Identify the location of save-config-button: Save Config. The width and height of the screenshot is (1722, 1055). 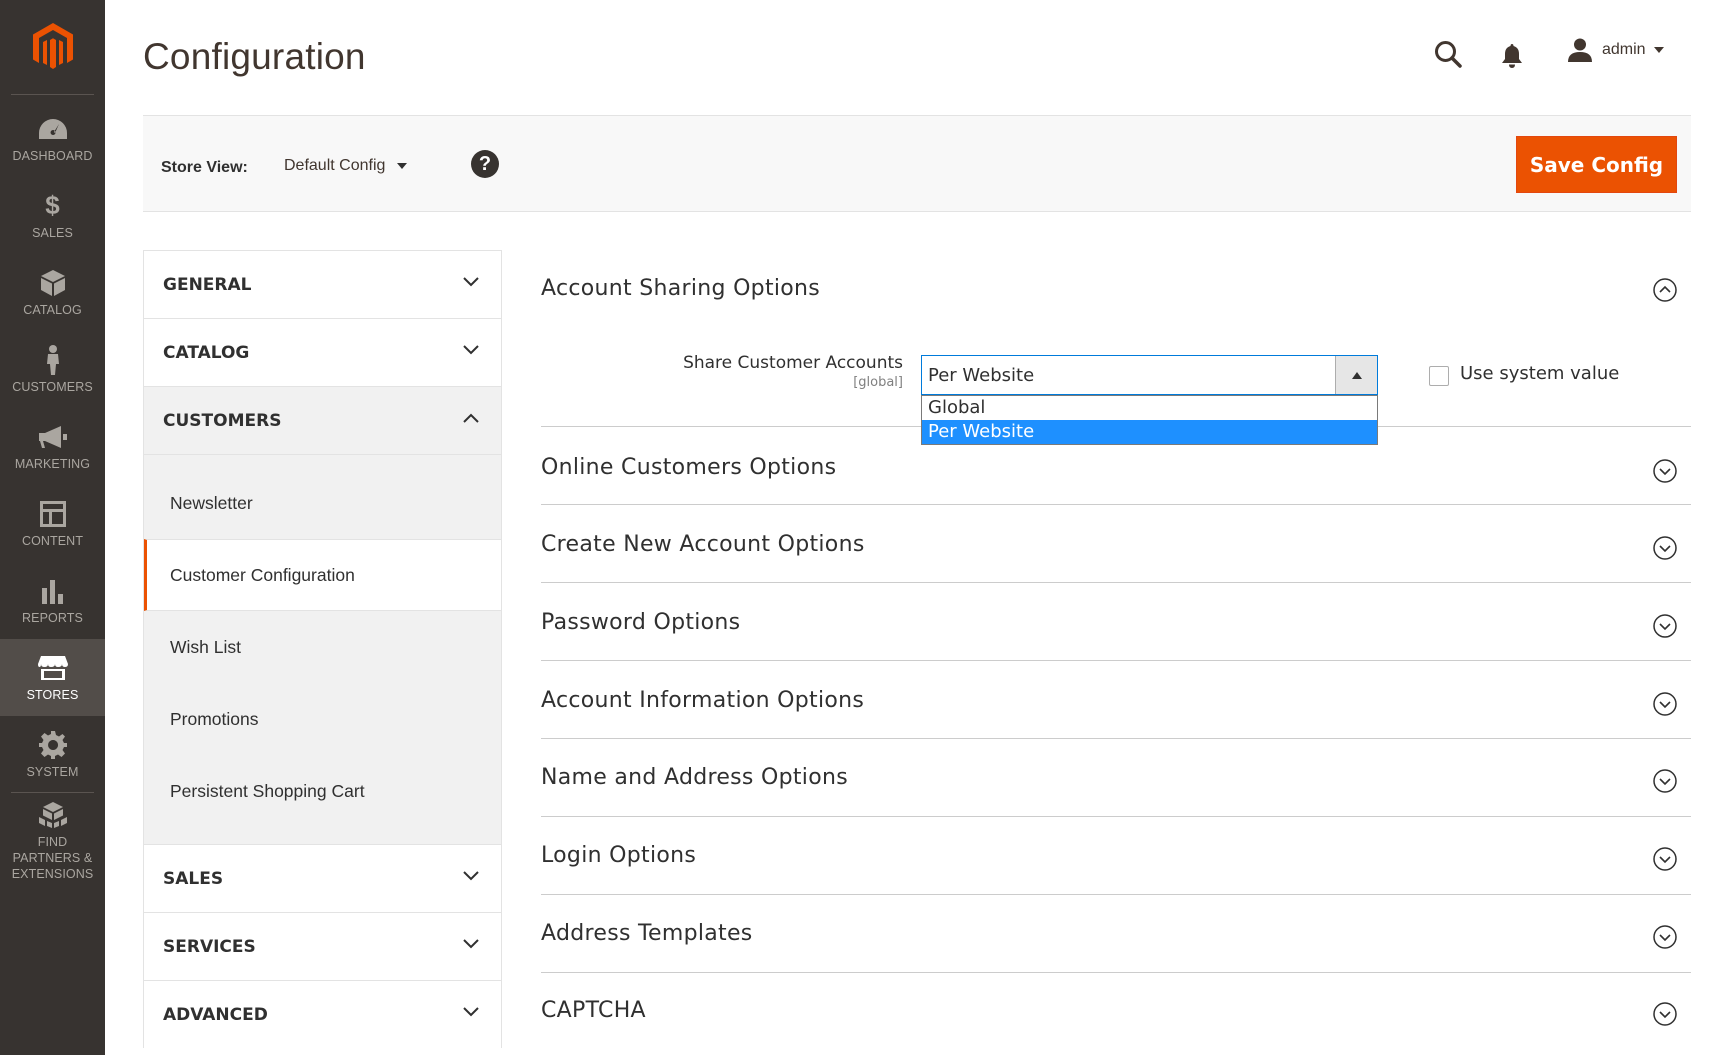
(1596, 164).